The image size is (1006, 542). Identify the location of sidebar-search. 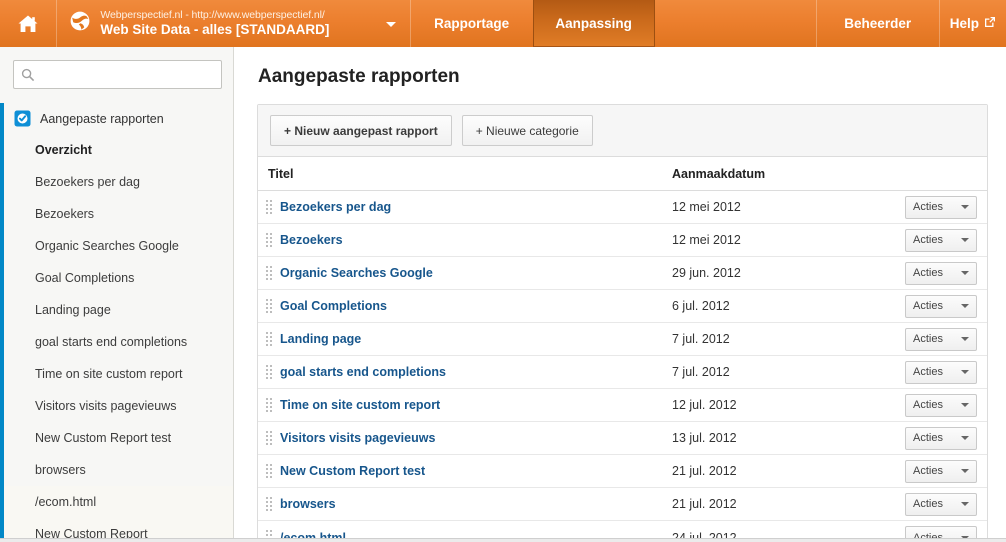
(116, 68).